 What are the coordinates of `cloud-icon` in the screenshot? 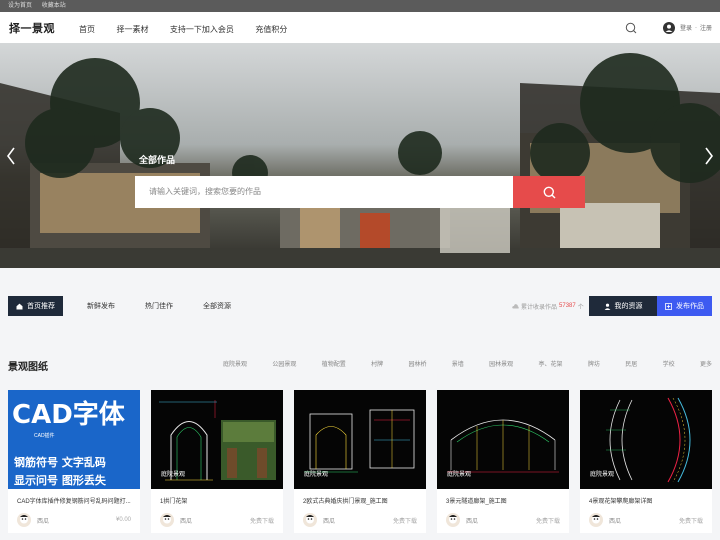 It's located at (515, 306).